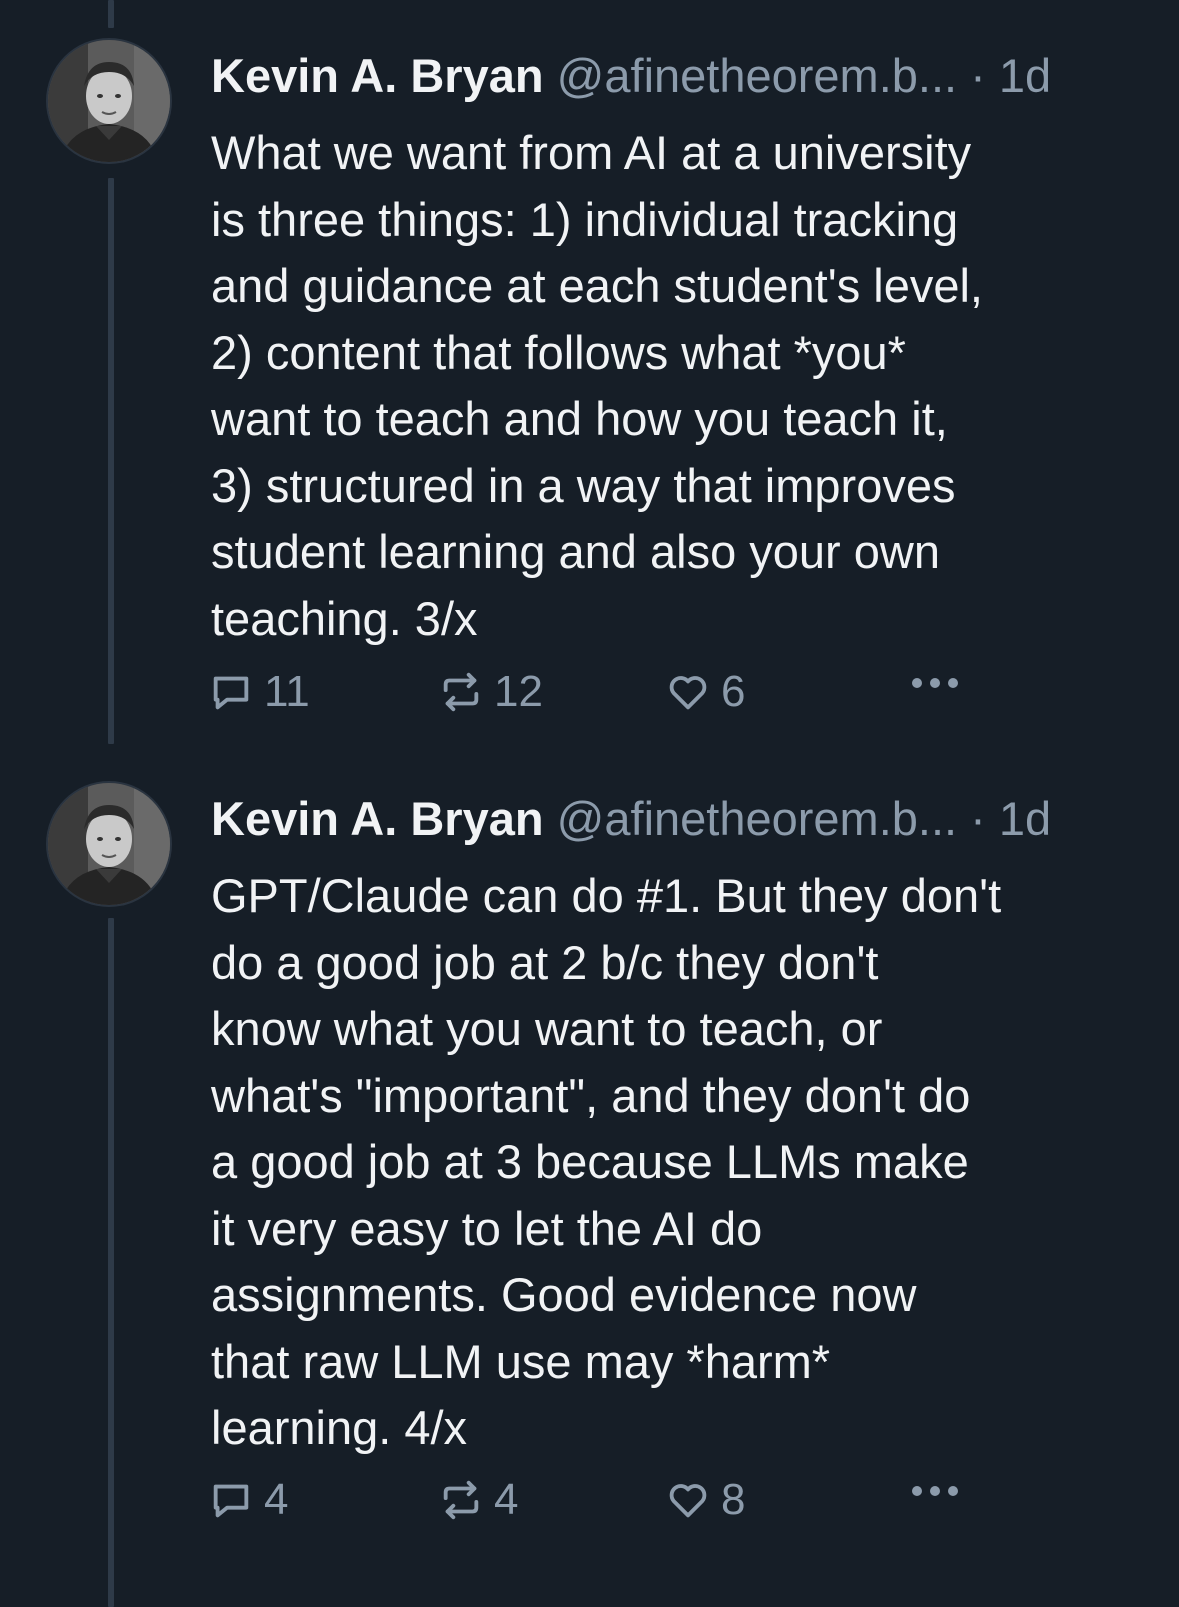  What do you see at coordinates (733, 691) in the screenshot?
I see `like-count: 6` at bounding box center [733, 691].